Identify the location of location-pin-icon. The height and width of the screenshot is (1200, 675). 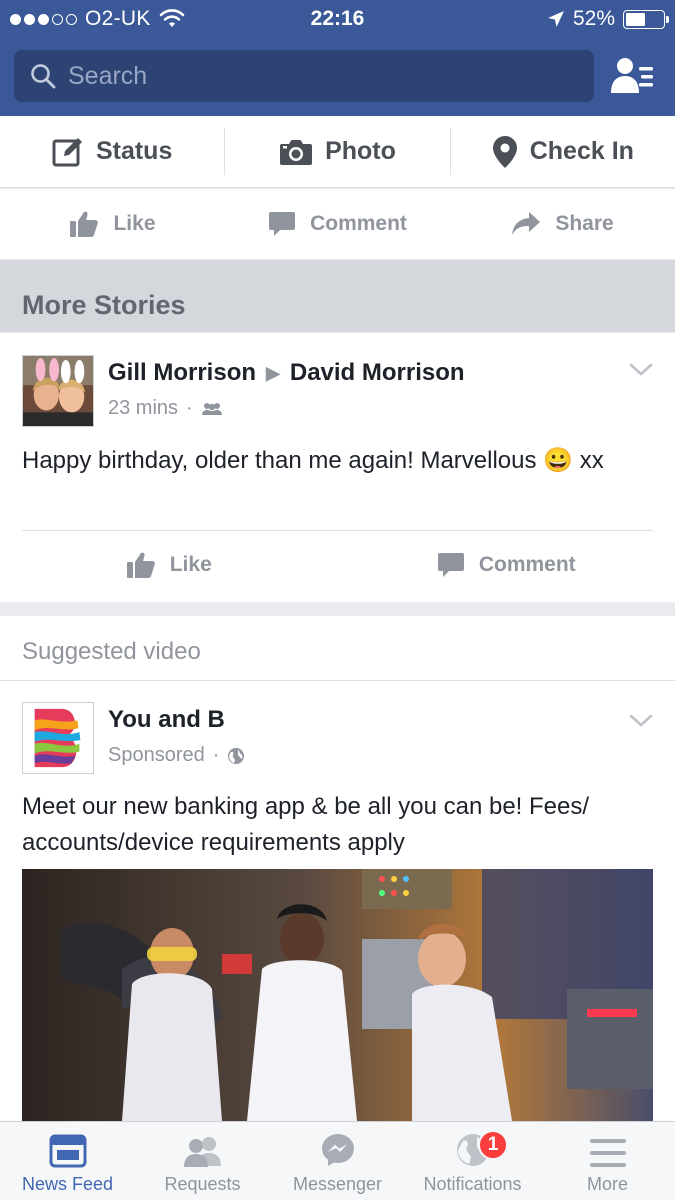
(504, 151).